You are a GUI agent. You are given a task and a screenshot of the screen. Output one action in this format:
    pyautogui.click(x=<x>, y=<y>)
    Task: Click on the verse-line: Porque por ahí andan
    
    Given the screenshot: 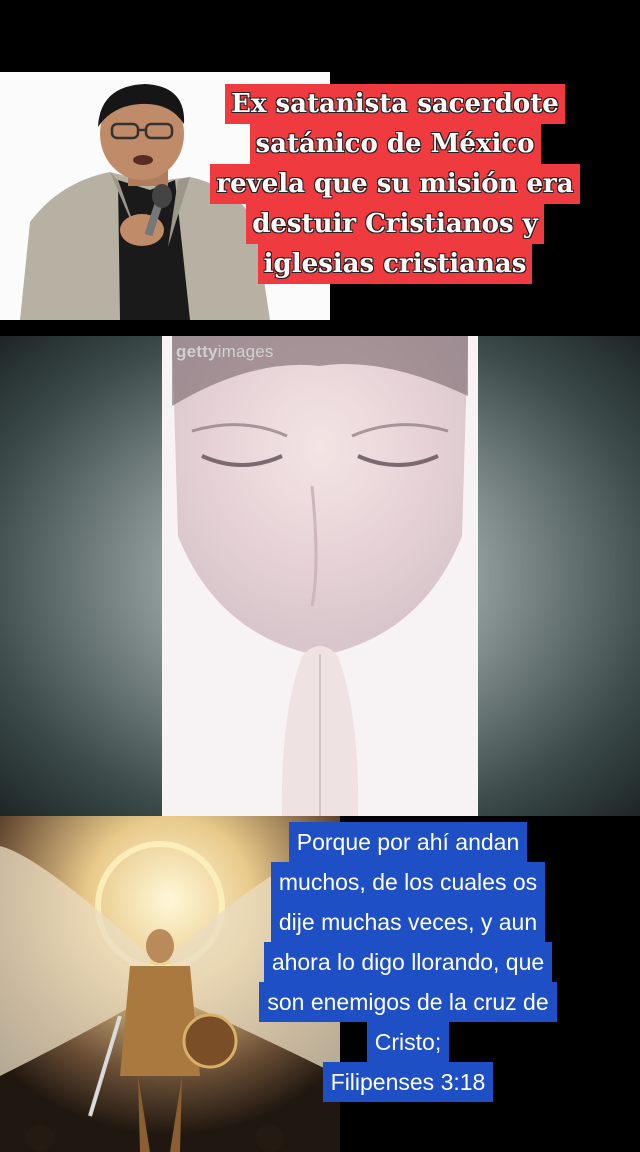 What is the action you would take?
    pyautogui.click(x=408, y=842)
    